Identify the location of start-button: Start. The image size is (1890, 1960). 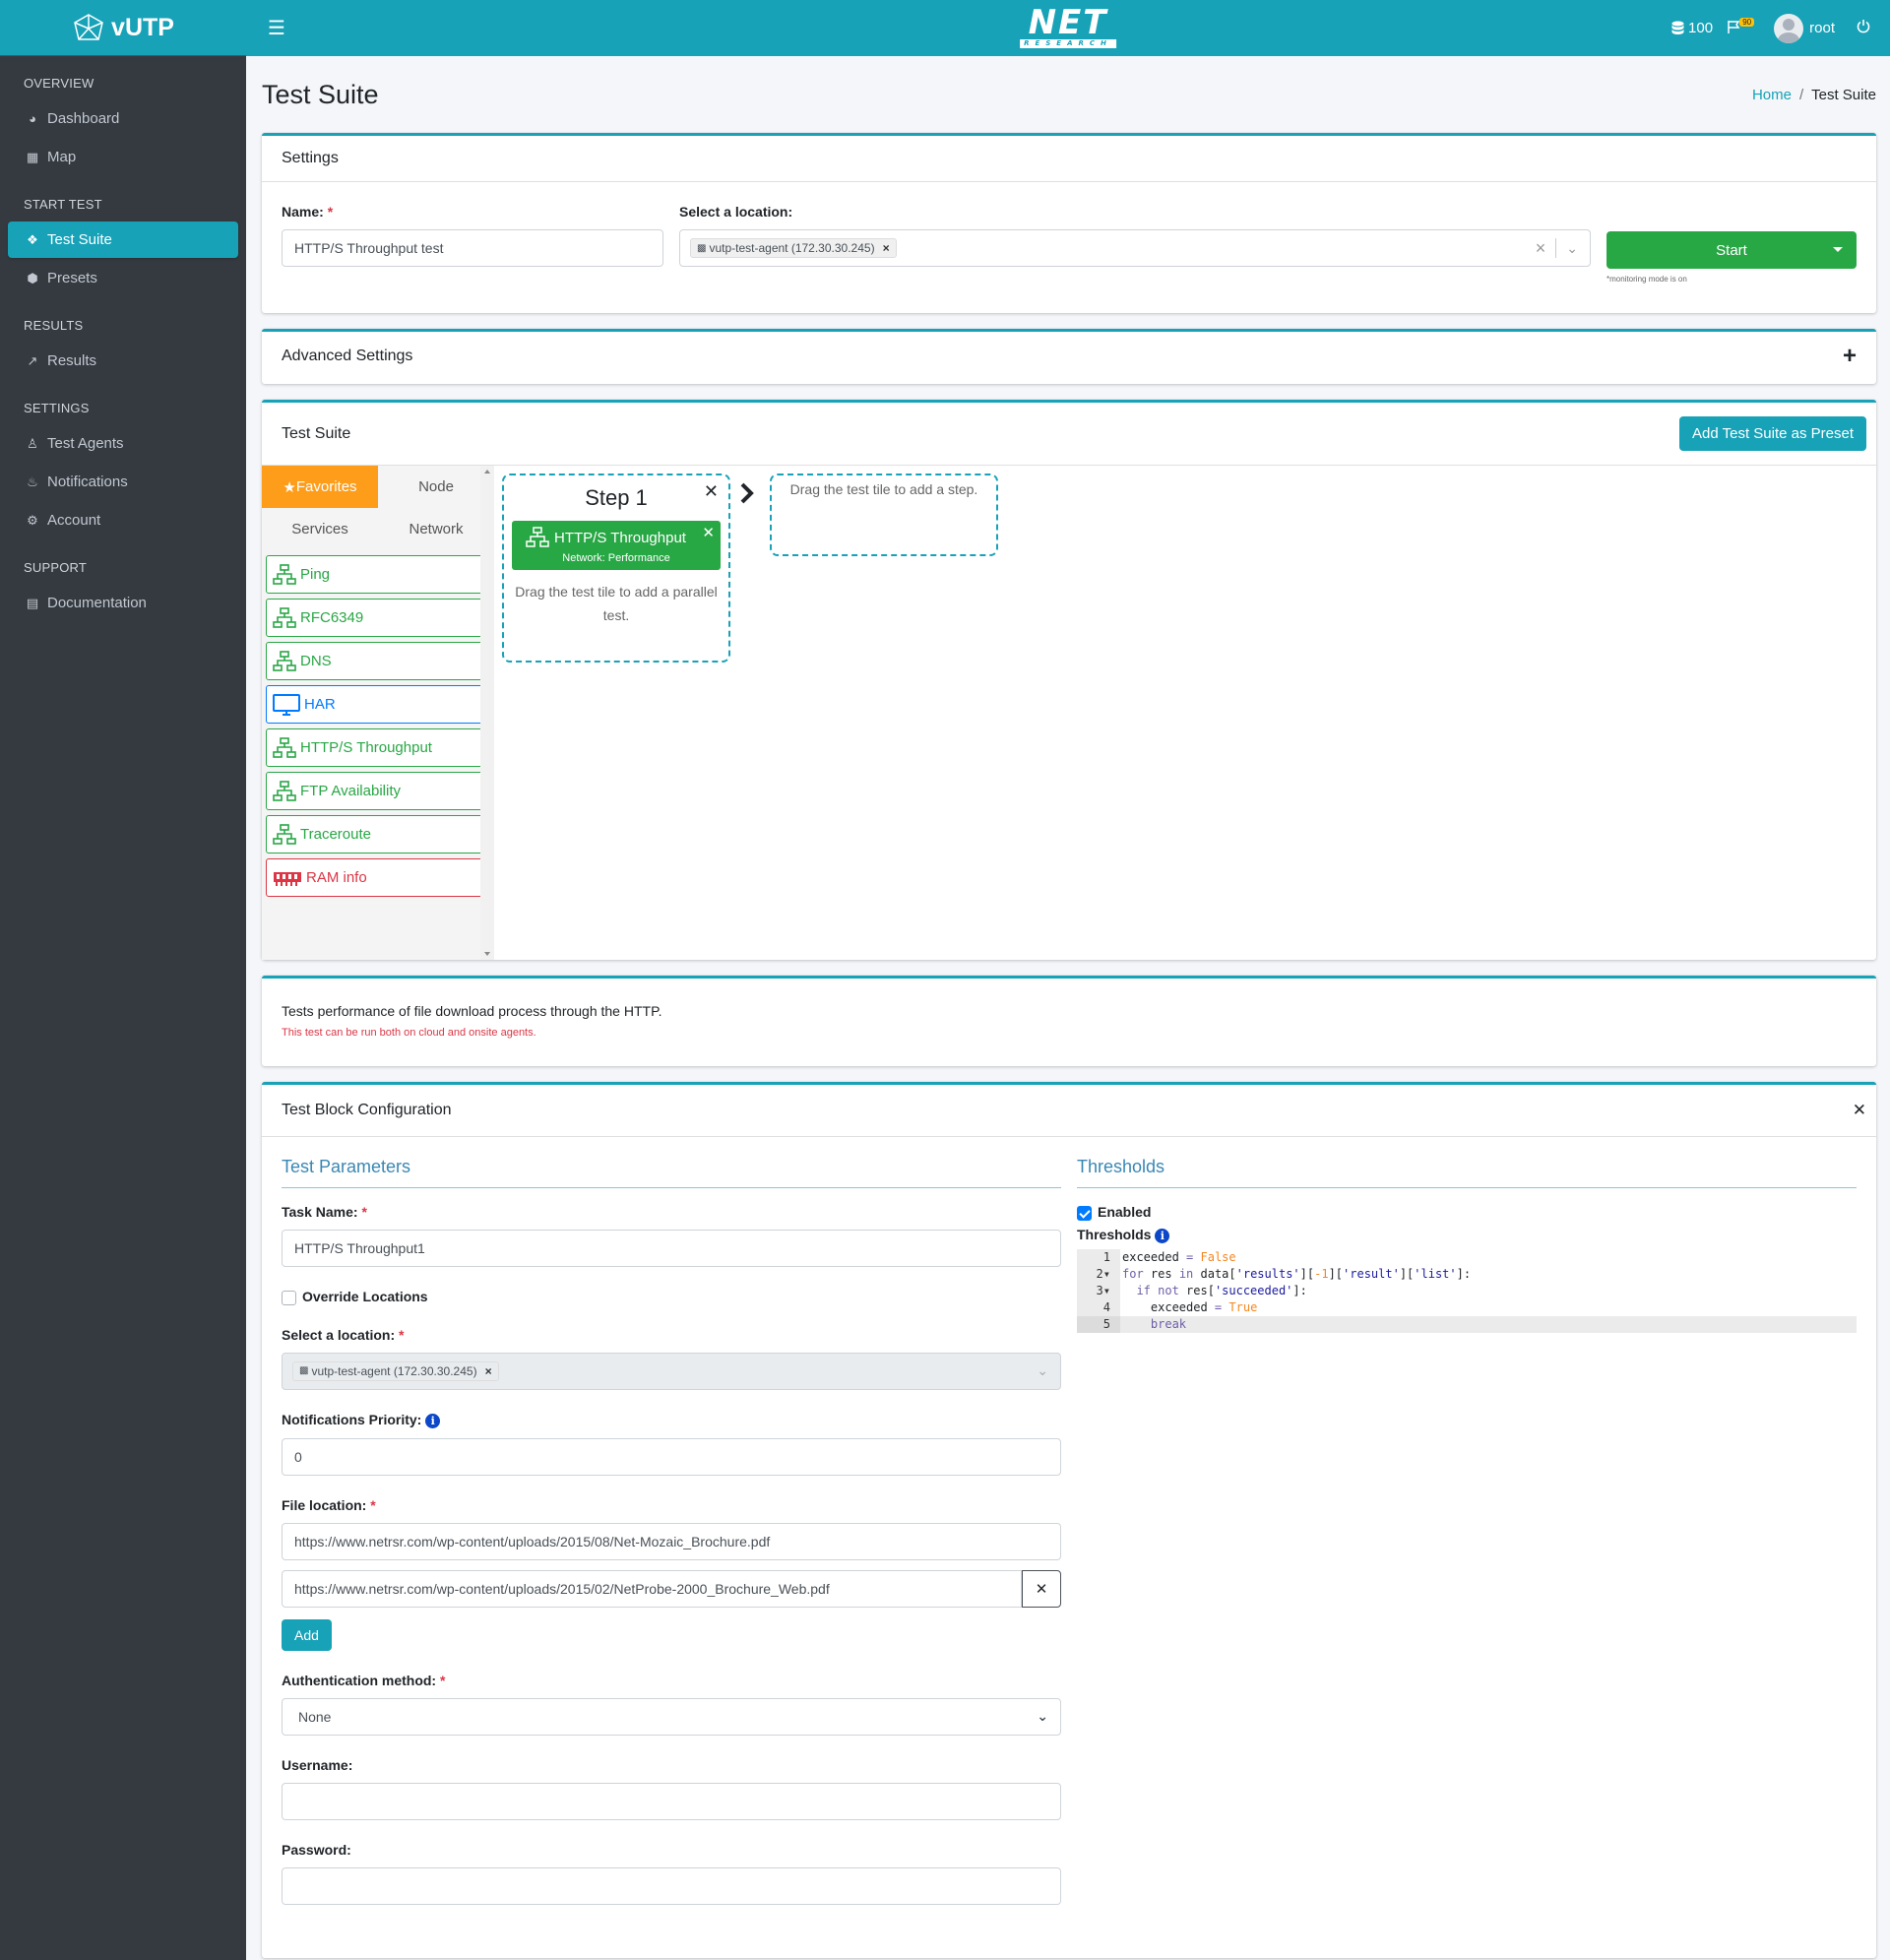
(1731, 250).